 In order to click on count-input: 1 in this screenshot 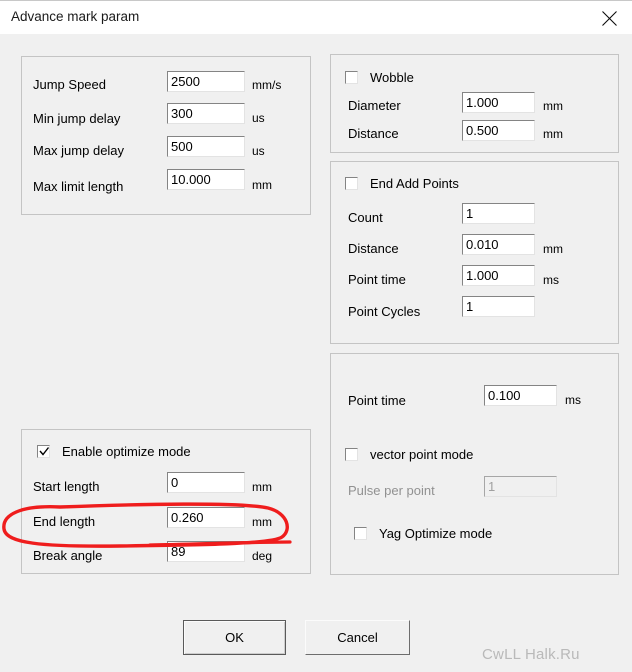, I will do `click(498, 213)`.